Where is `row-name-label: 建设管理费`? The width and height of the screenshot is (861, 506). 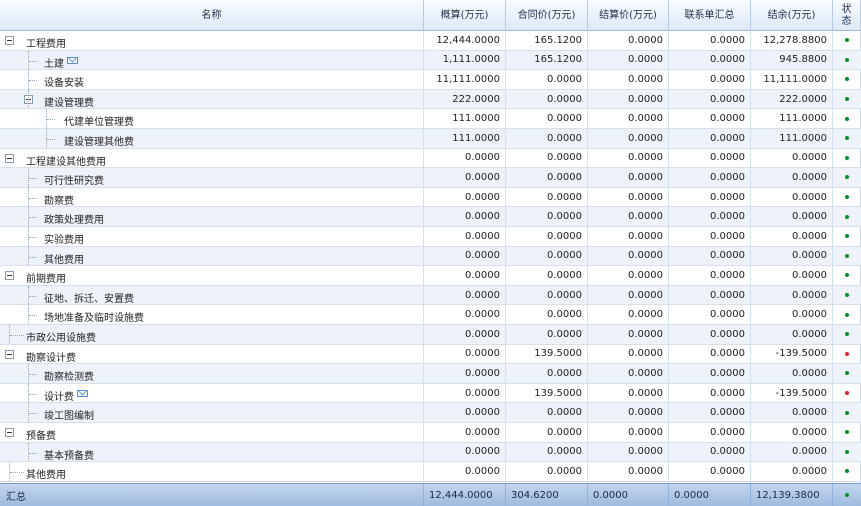
row-name-label: 建设管理费 is located at coordinates (69, 103).